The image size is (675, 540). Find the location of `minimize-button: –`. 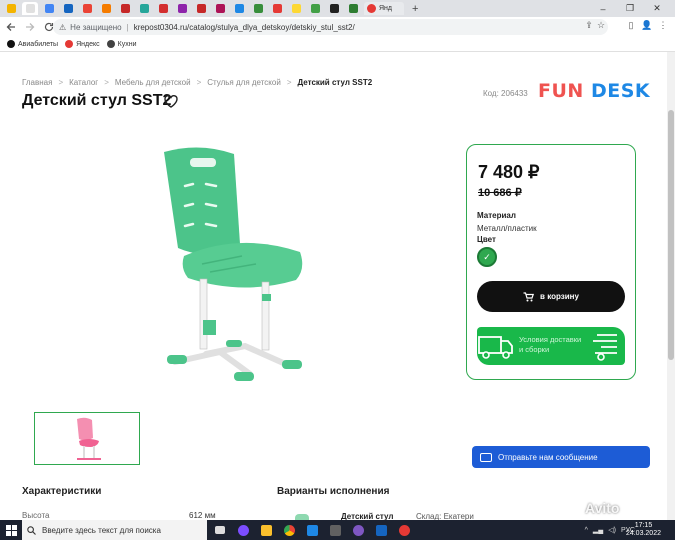

minimize-button: – is located at coordinates (603, 8).